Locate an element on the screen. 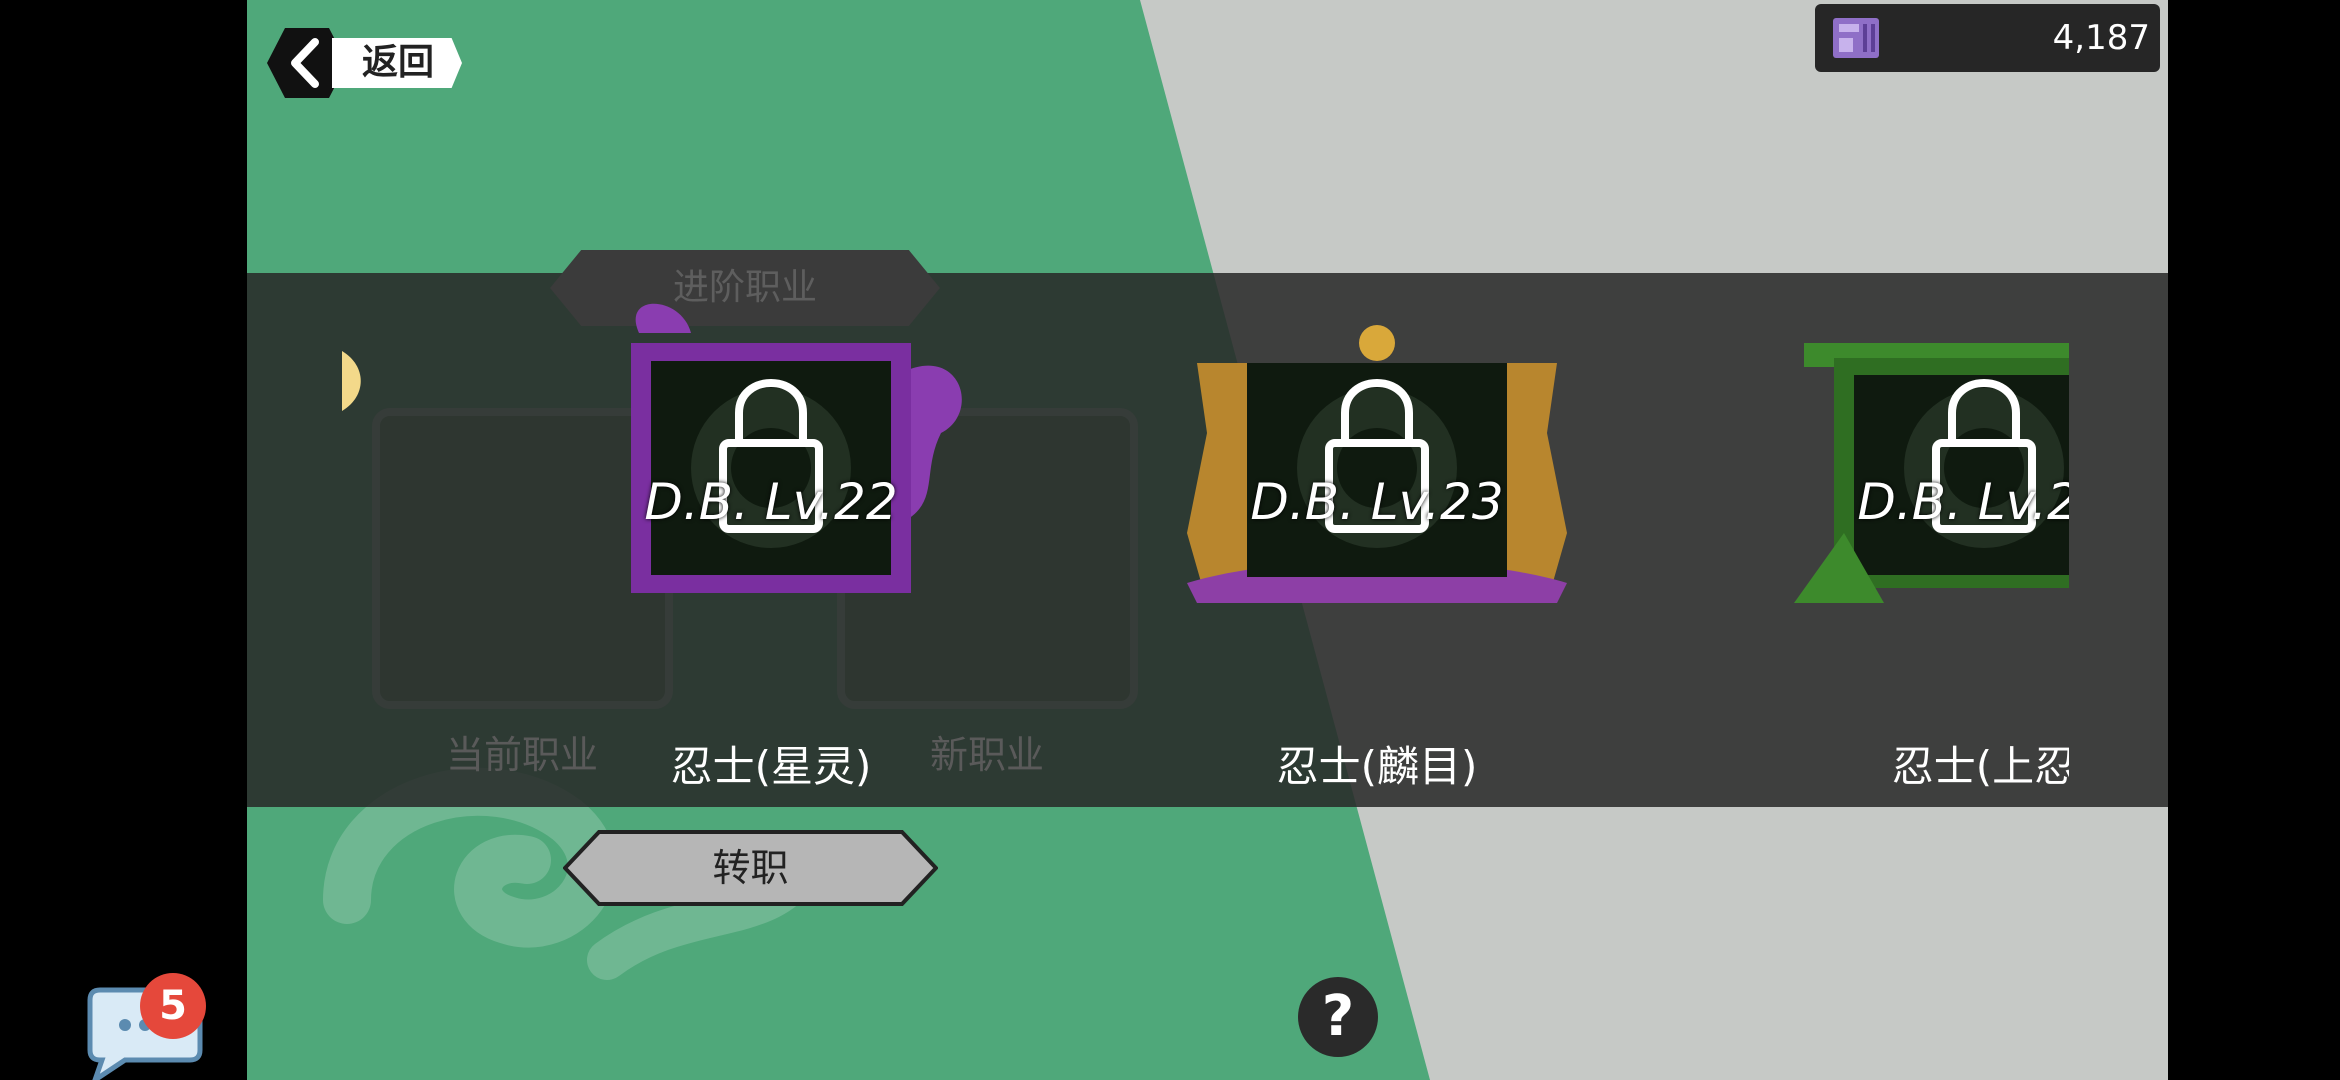  letterbox-right is located at coordinates (2254, 540).